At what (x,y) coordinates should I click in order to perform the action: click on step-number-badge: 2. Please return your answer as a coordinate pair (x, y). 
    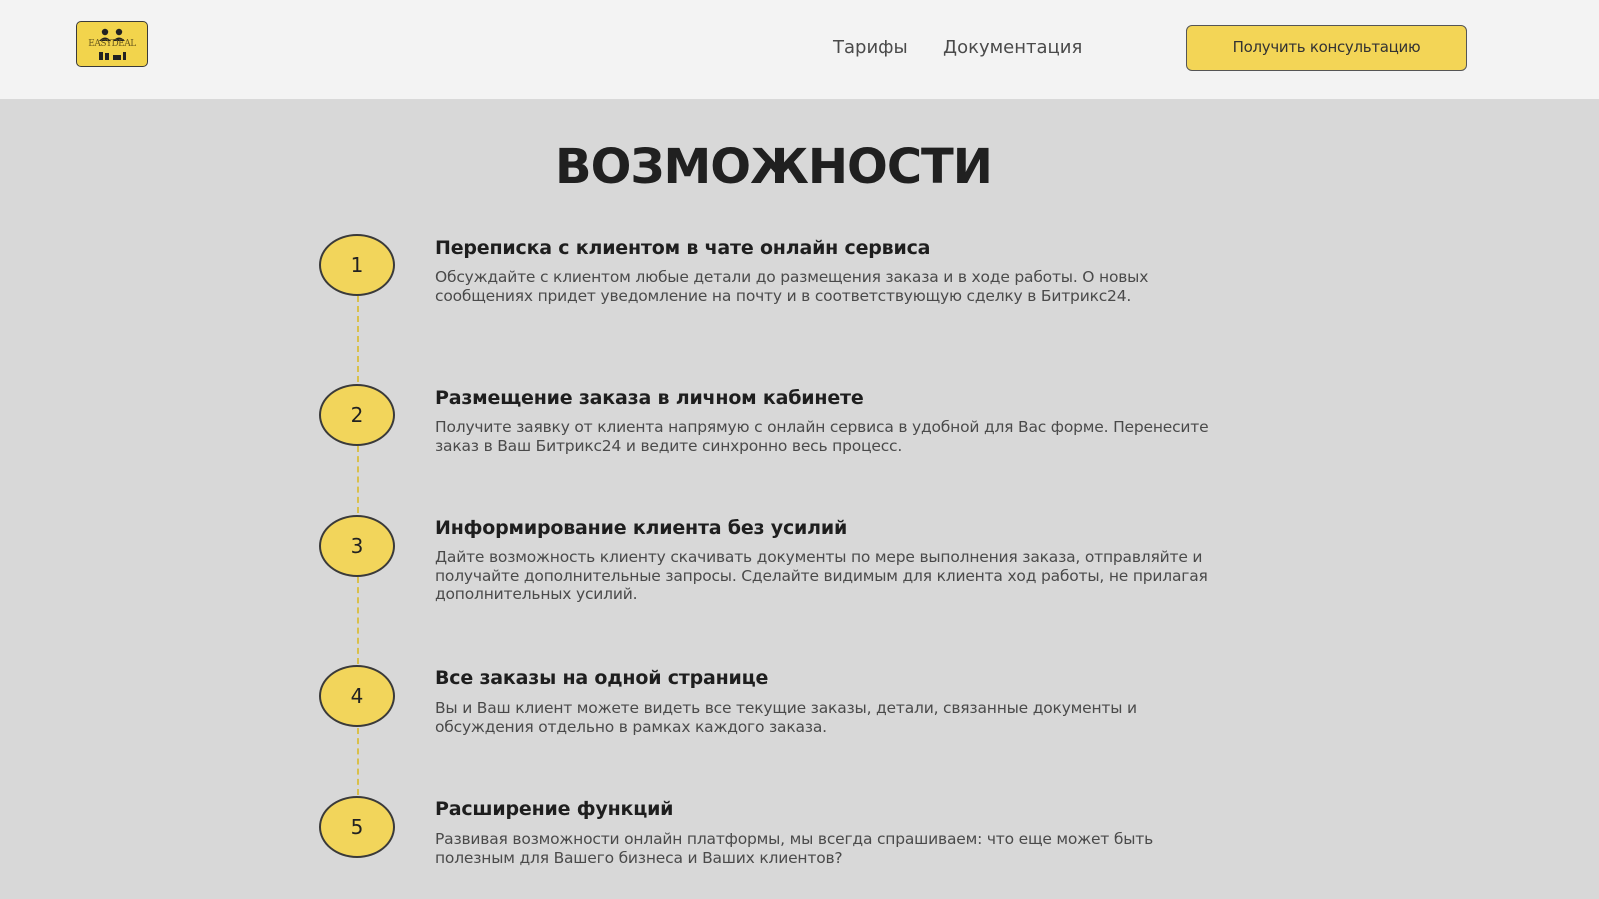
    Looking at the image, I should click on (357, 415).